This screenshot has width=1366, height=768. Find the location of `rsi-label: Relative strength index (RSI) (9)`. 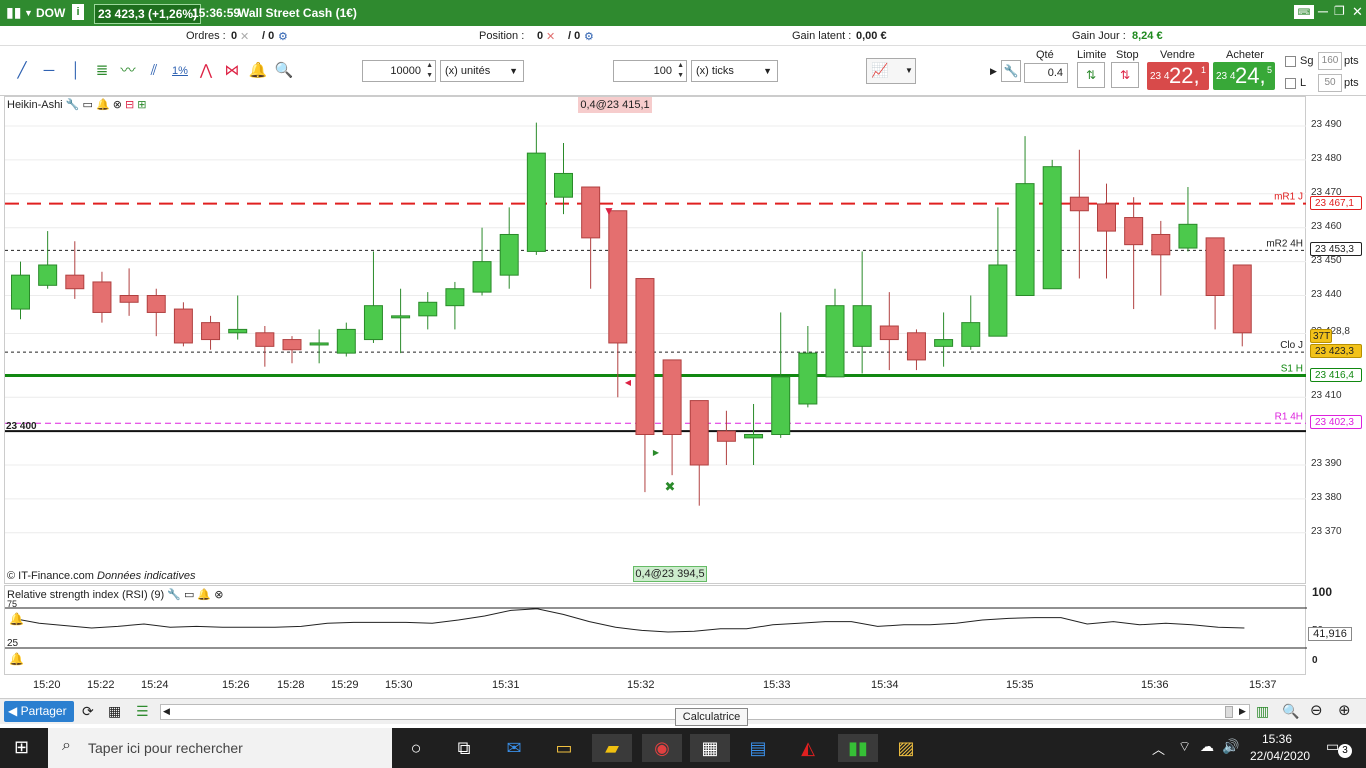

rsi-label: Relative strength index (RSI) (9) is located at coordinates (85, 595).